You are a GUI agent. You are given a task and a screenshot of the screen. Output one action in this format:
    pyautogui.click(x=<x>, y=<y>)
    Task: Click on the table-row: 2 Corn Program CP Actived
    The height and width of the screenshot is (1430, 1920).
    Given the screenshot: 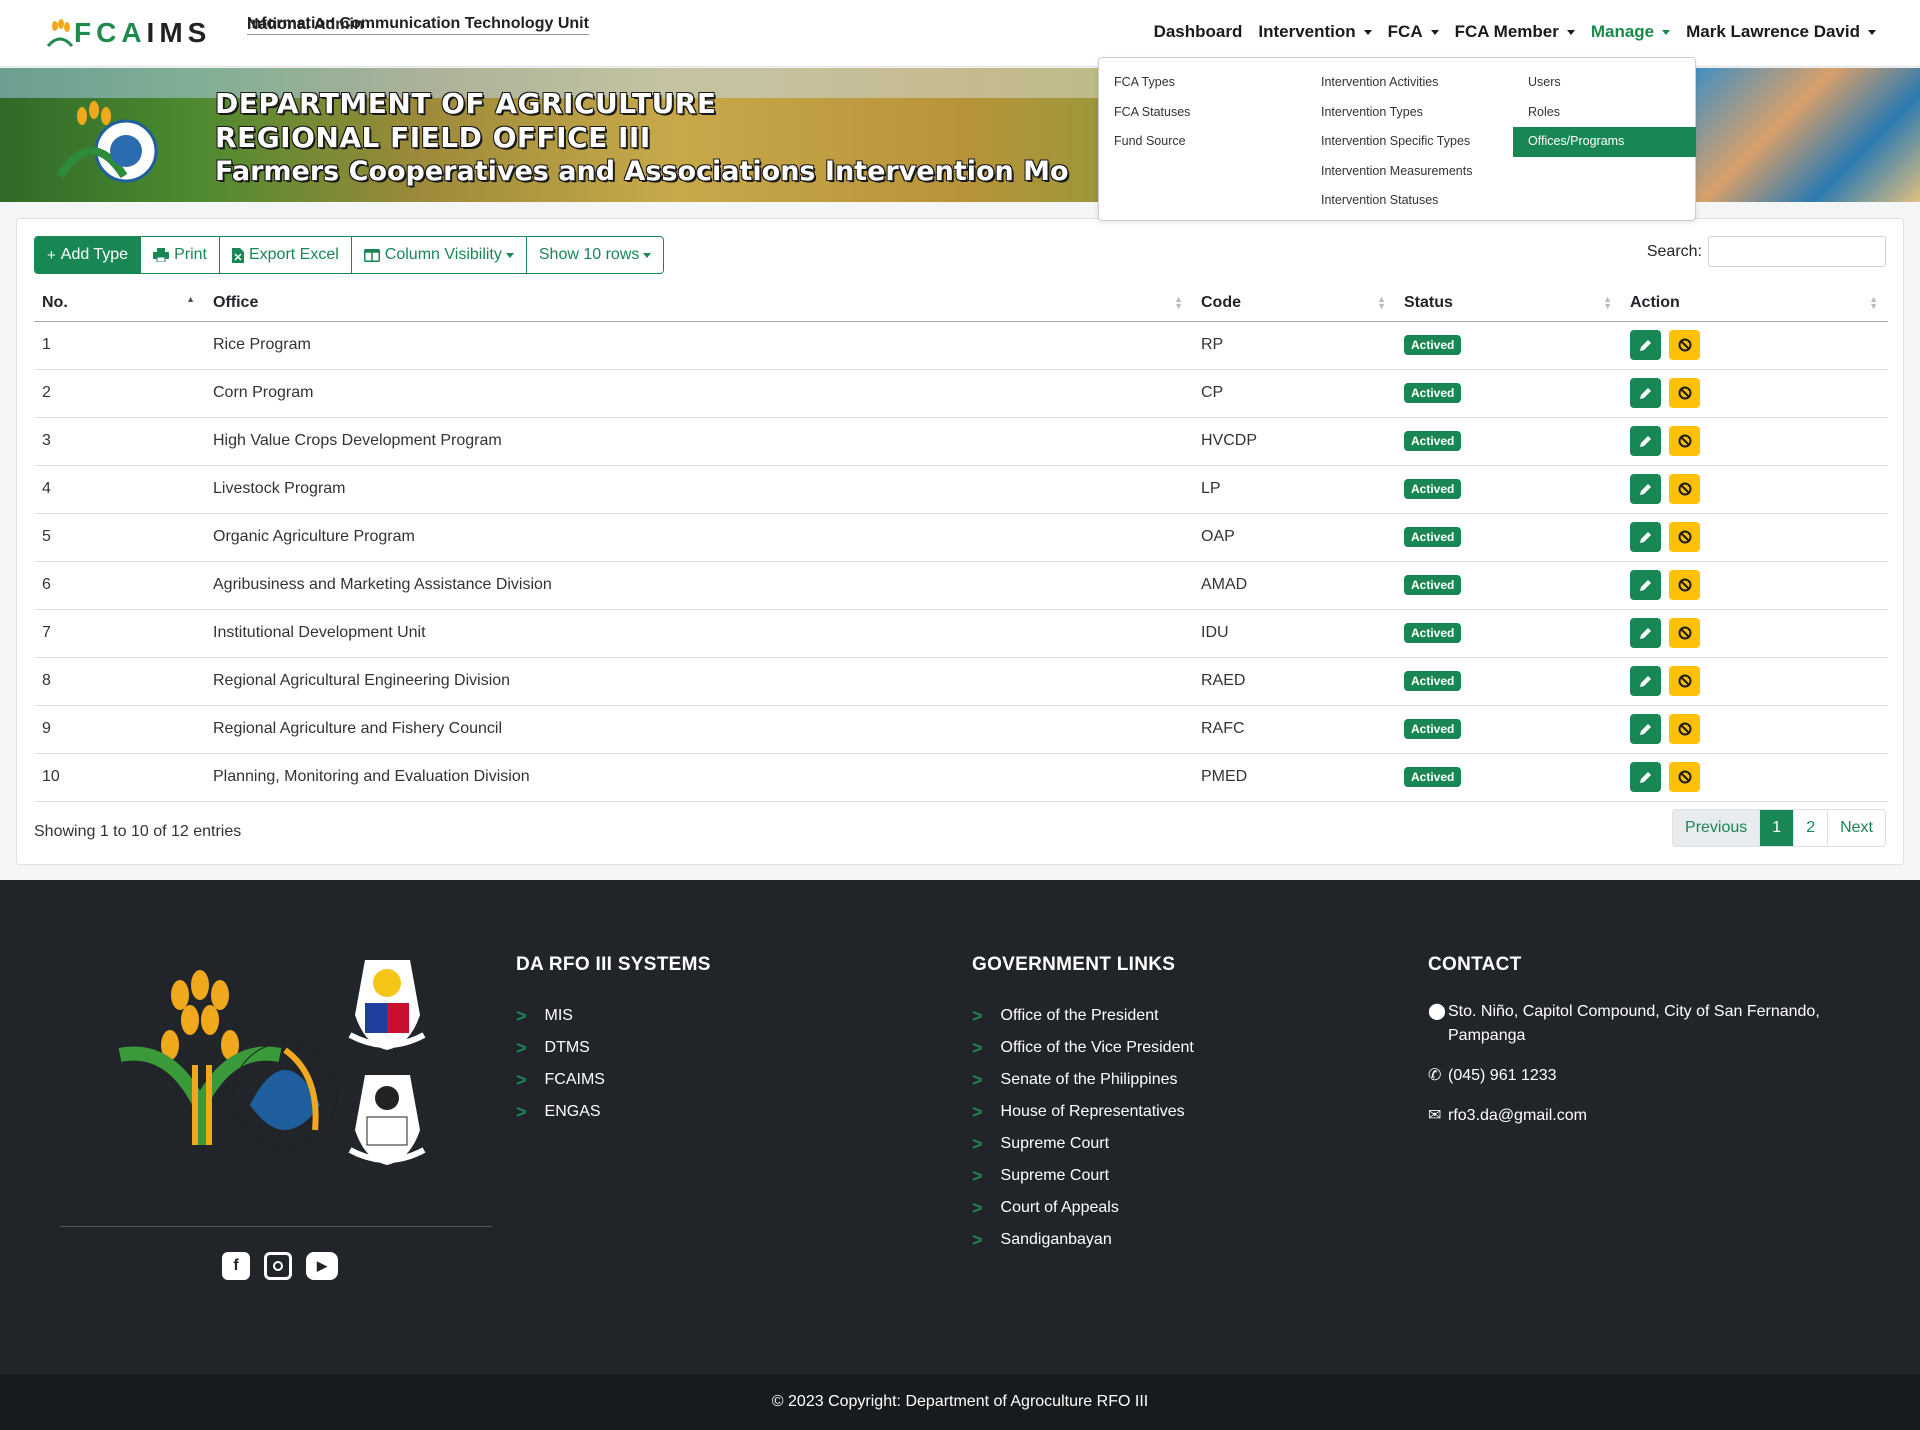 What is the action you would take?
    pyautogui.click(x=961, y=393)
    